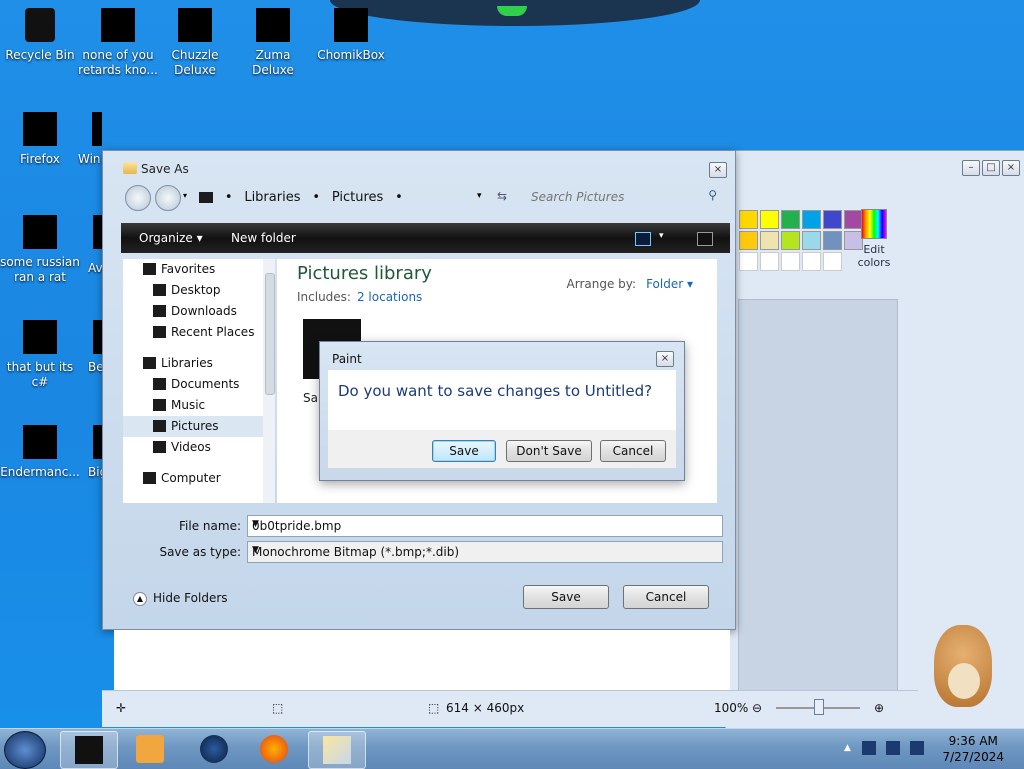 The image size is (1024, 769). Describe the element at coordinates (502, 196) in the screenshot. I see `refresh-icon: ⇆` at that location.